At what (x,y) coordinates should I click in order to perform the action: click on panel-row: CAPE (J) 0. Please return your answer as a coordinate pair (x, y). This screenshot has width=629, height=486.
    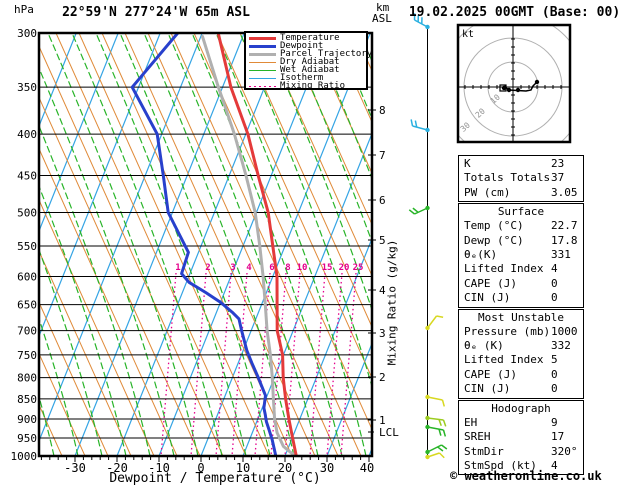
    Looking at the image, I should click on (521, 375).